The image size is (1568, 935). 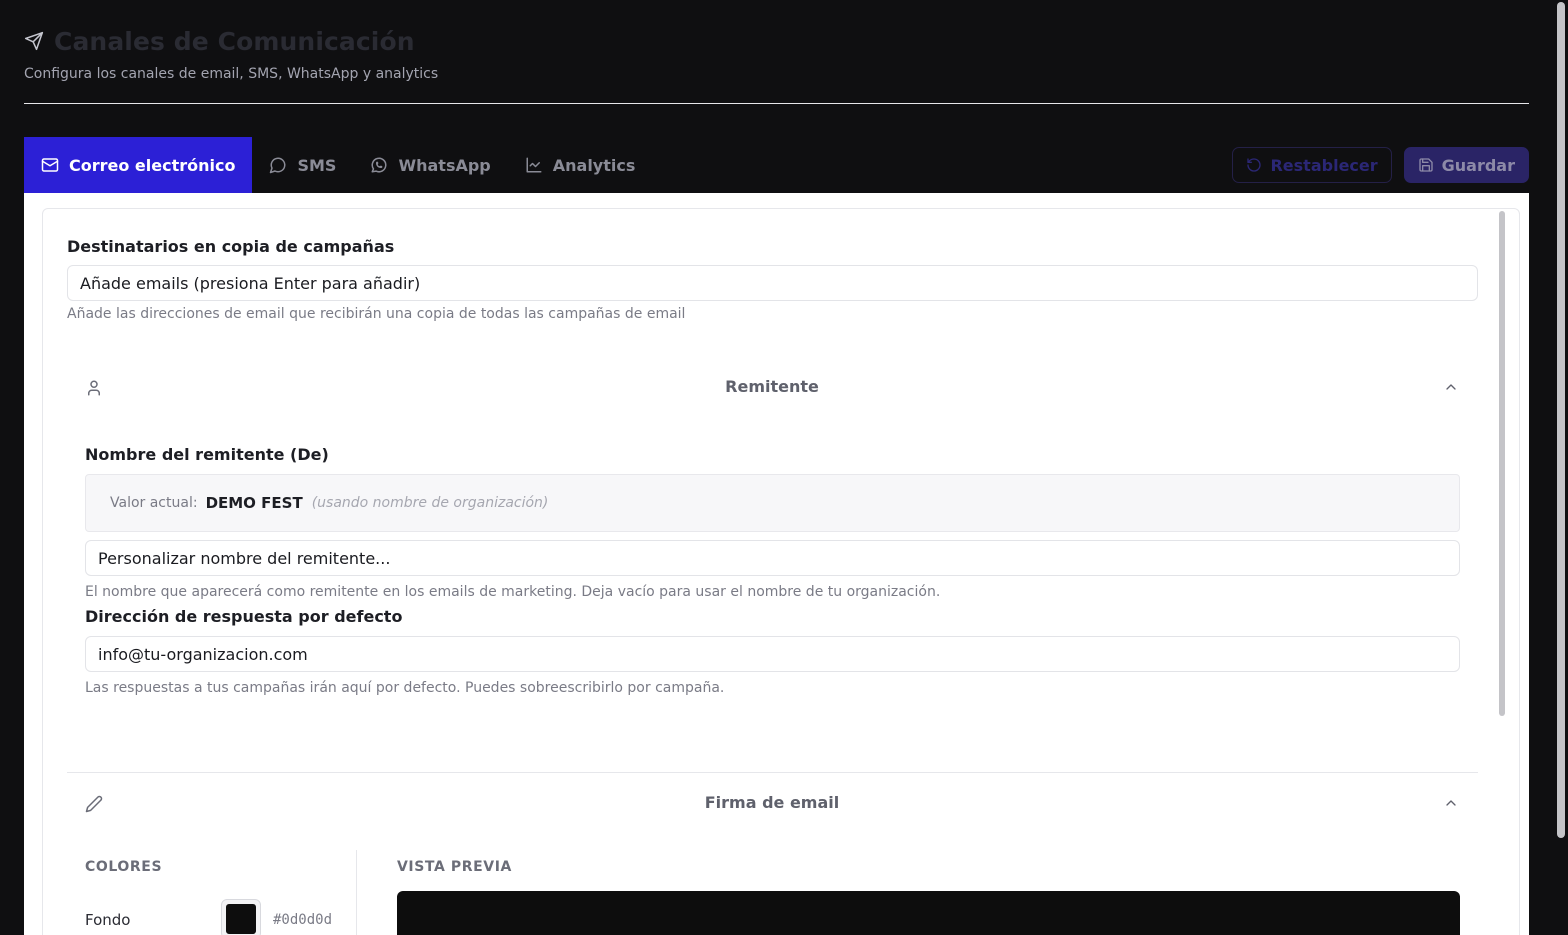 I want to click on page-scrollbar-thumb, so click(x=1561, y=420).